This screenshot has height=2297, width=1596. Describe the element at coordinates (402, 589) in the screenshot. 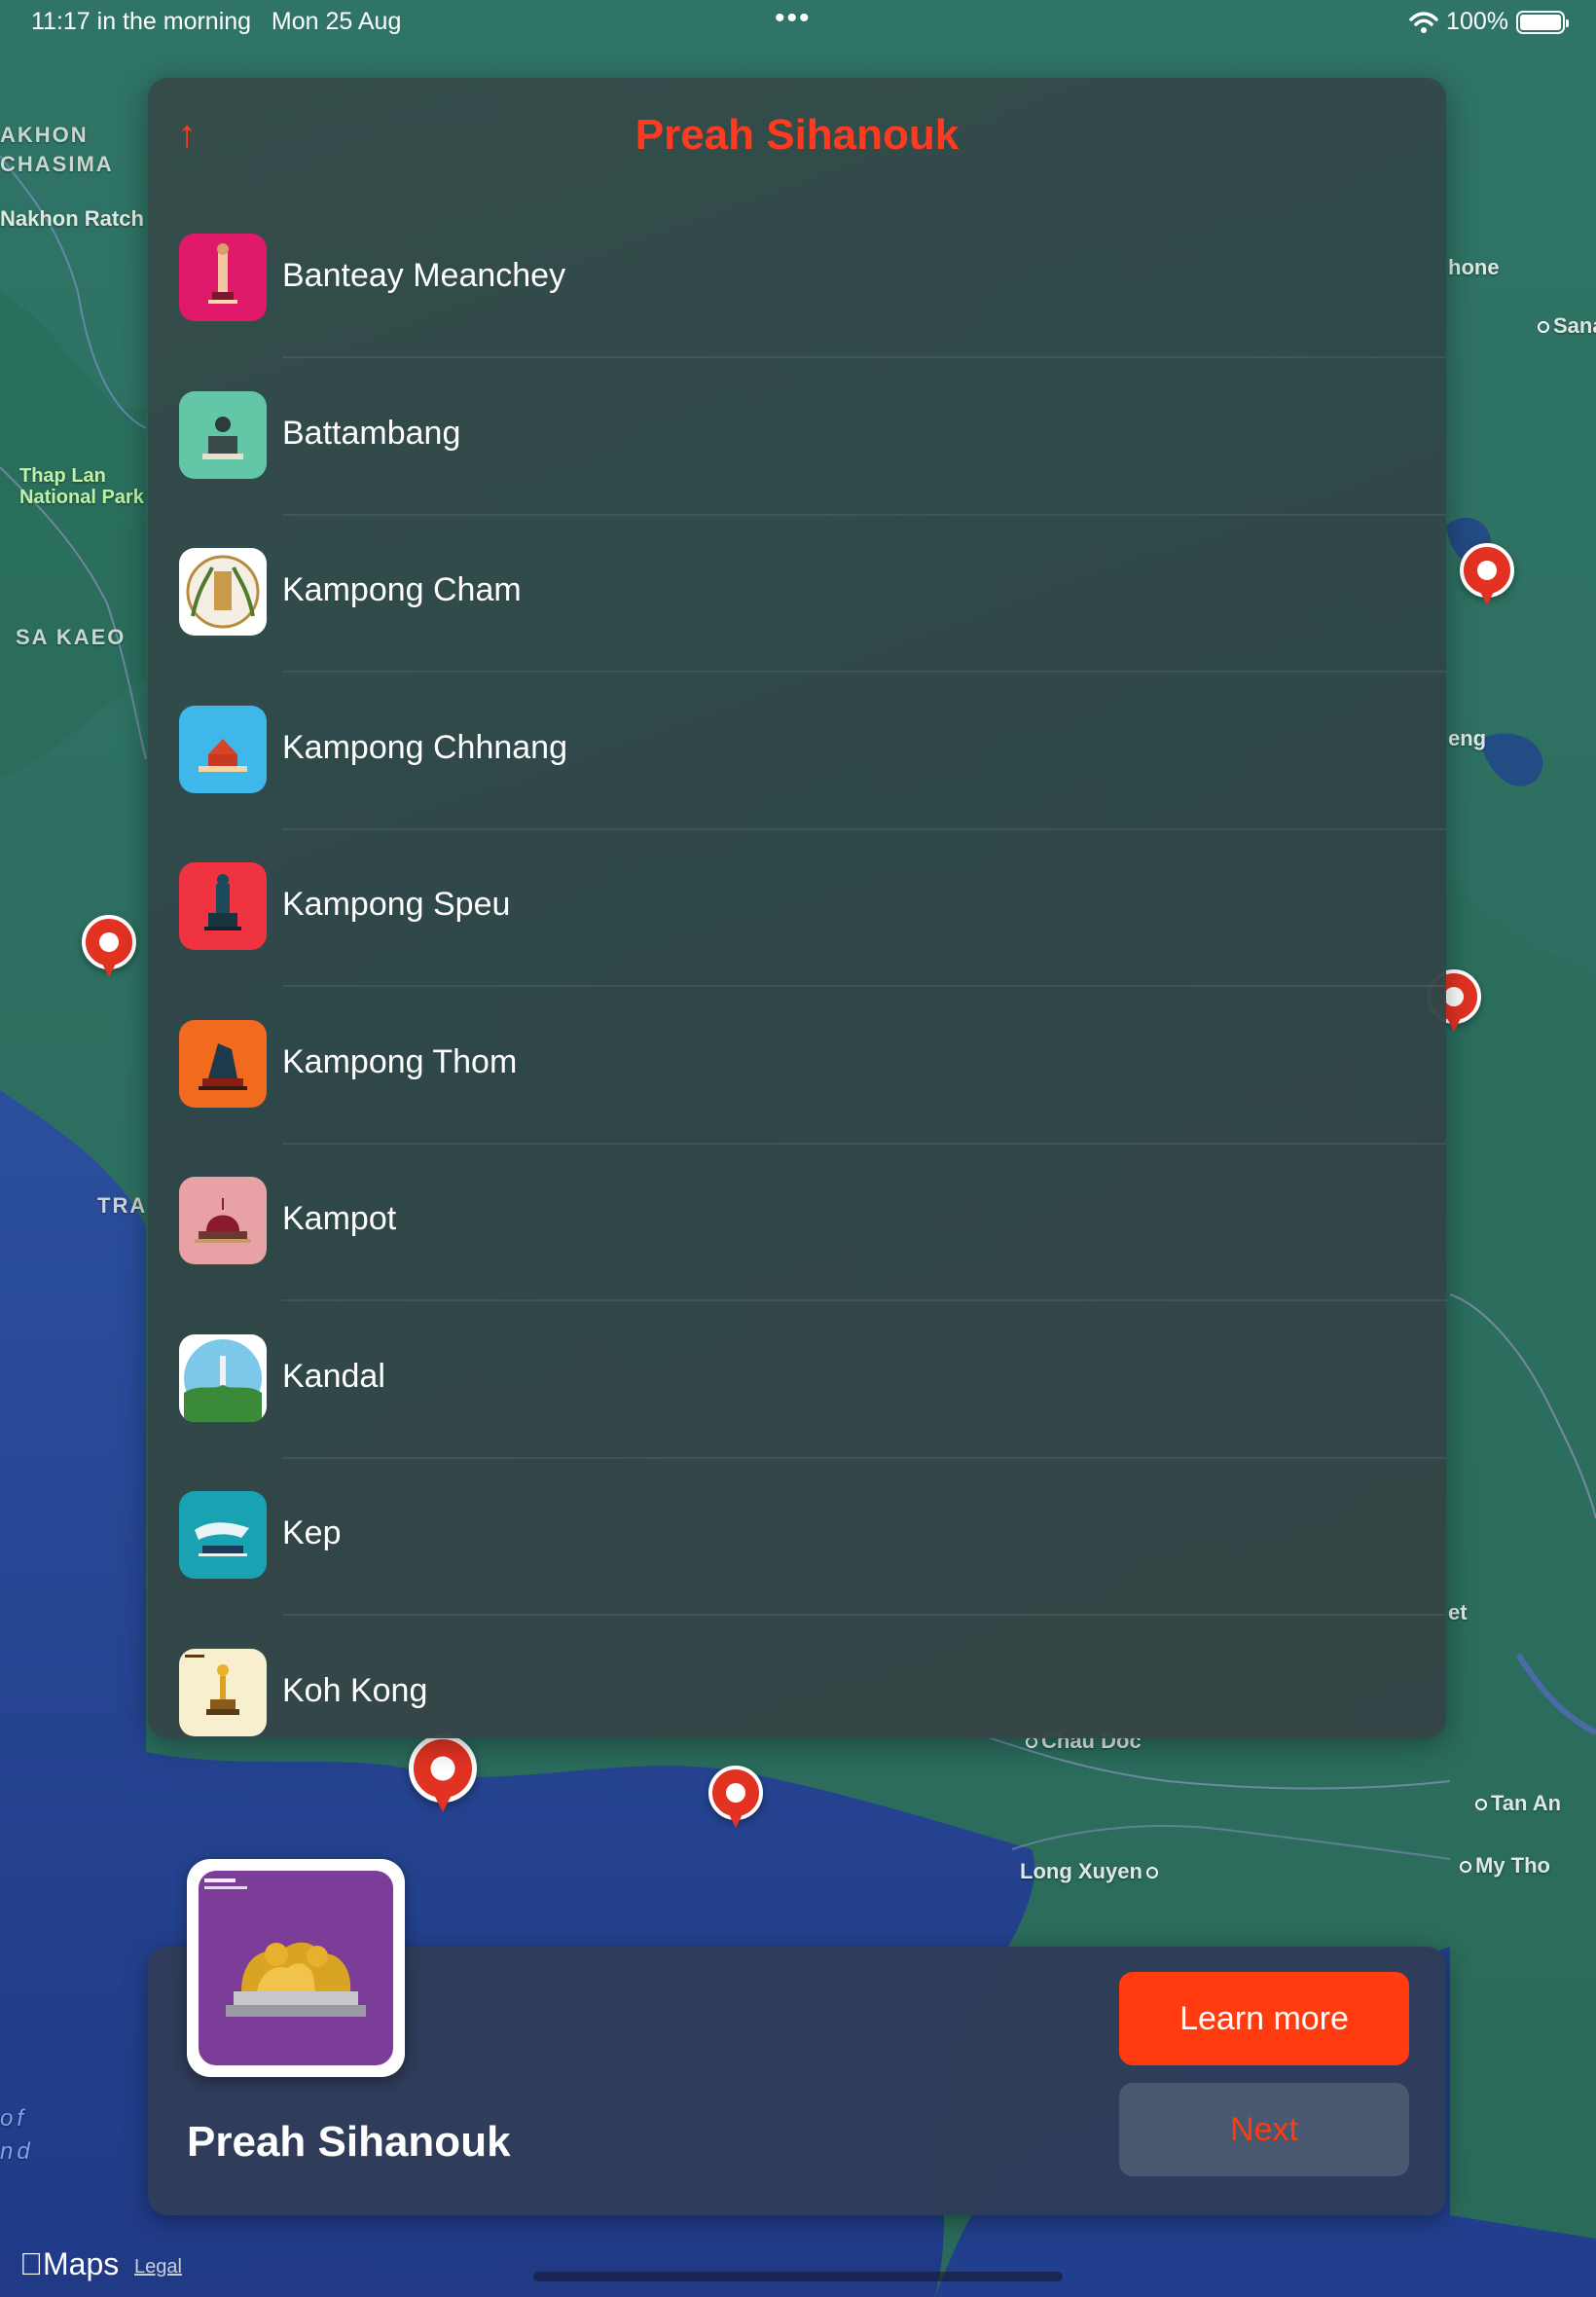

I see `province-name: Kampong Cham` at that location.